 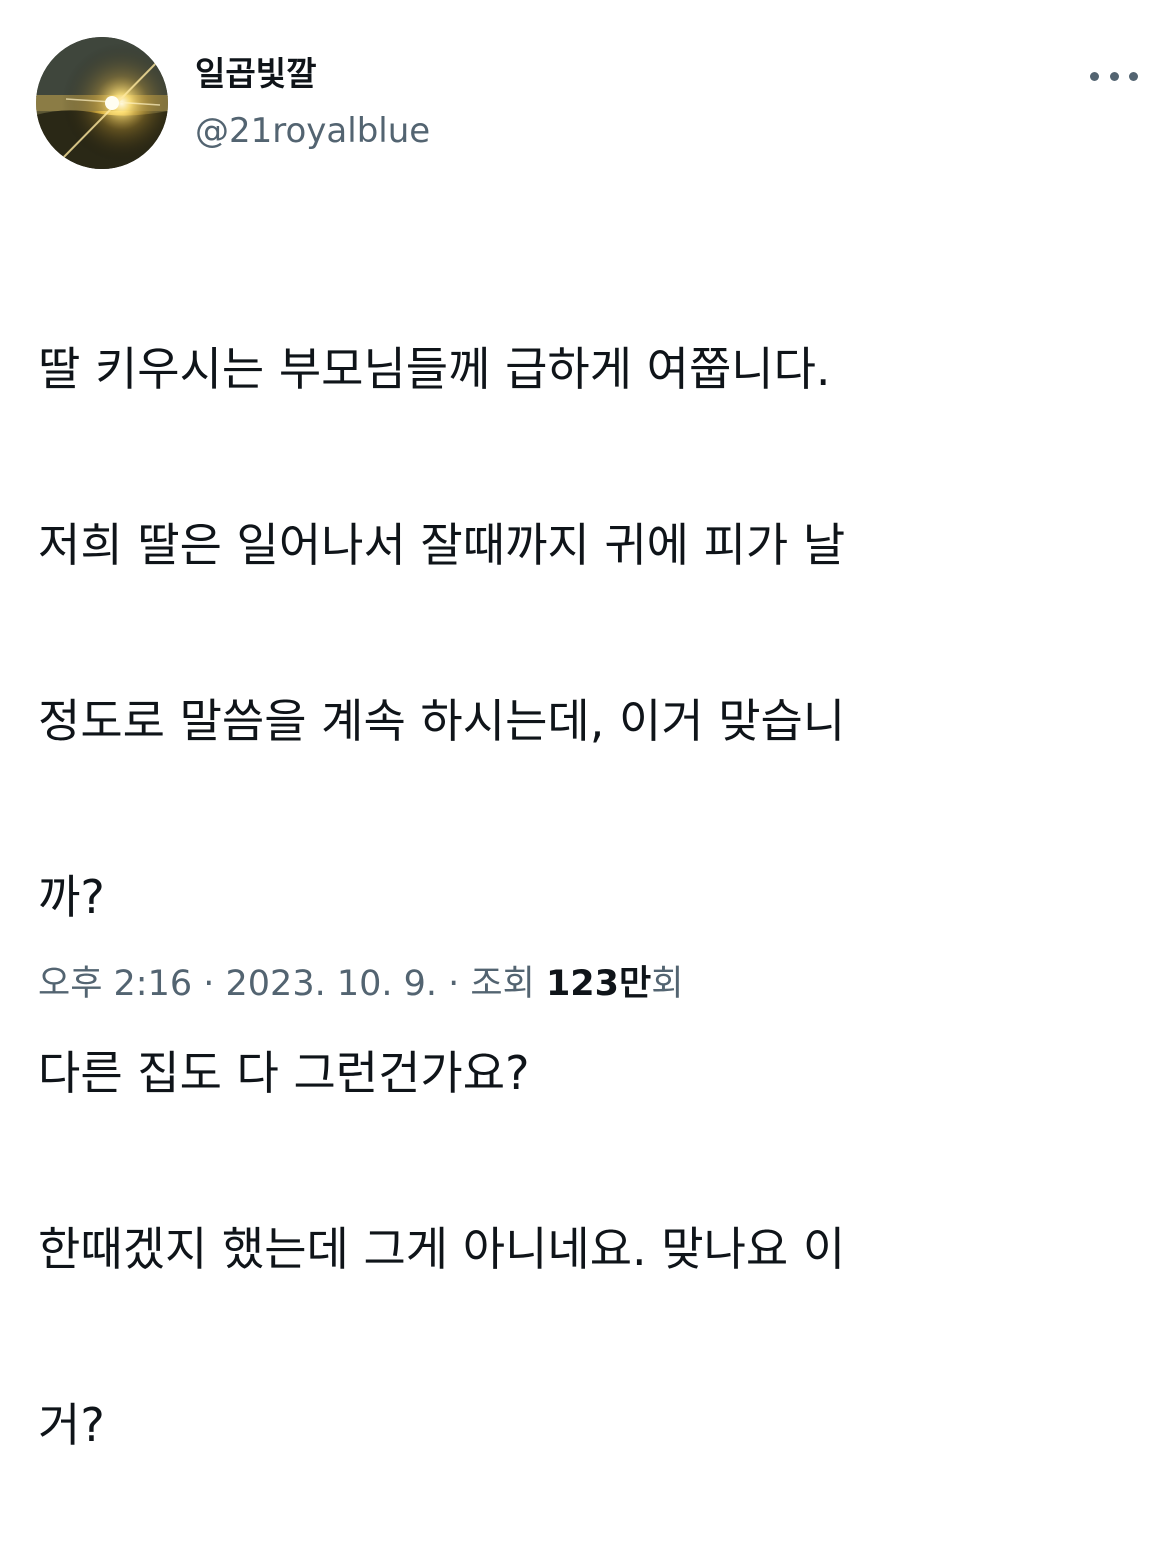 I want to click on tweet-line: 저희 딸은 일어나서 잘때까지 귀에 피가 날, so click(x=442, y=545).